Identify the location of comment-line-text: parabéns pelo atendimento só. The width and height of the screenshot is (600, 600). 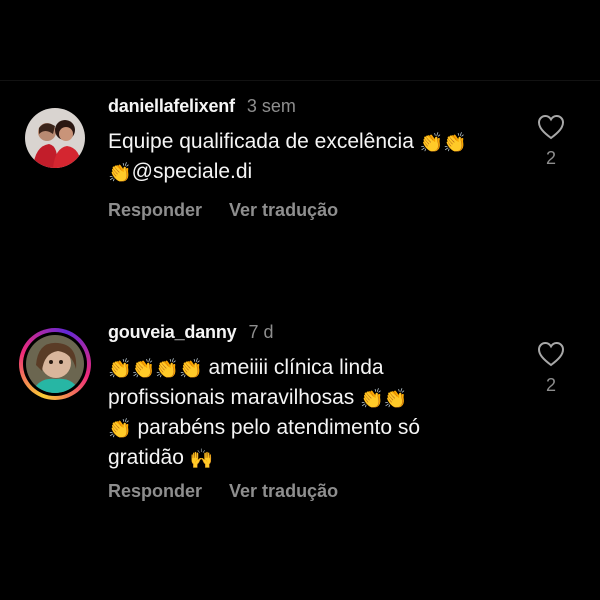
(276, 427).